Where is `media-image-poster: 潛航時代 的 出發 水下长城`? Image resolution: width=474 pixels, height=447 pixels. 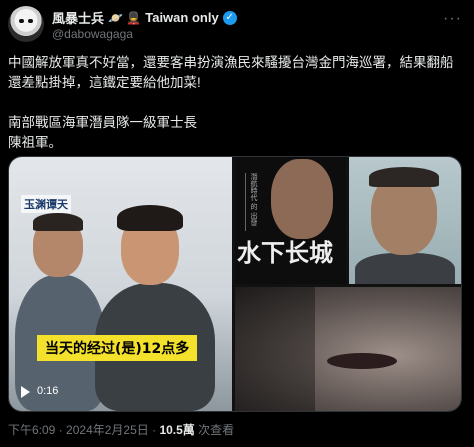 media-image-poster: 潛航時代 的 出發 水下长城 is located at coordinates (290, 220).